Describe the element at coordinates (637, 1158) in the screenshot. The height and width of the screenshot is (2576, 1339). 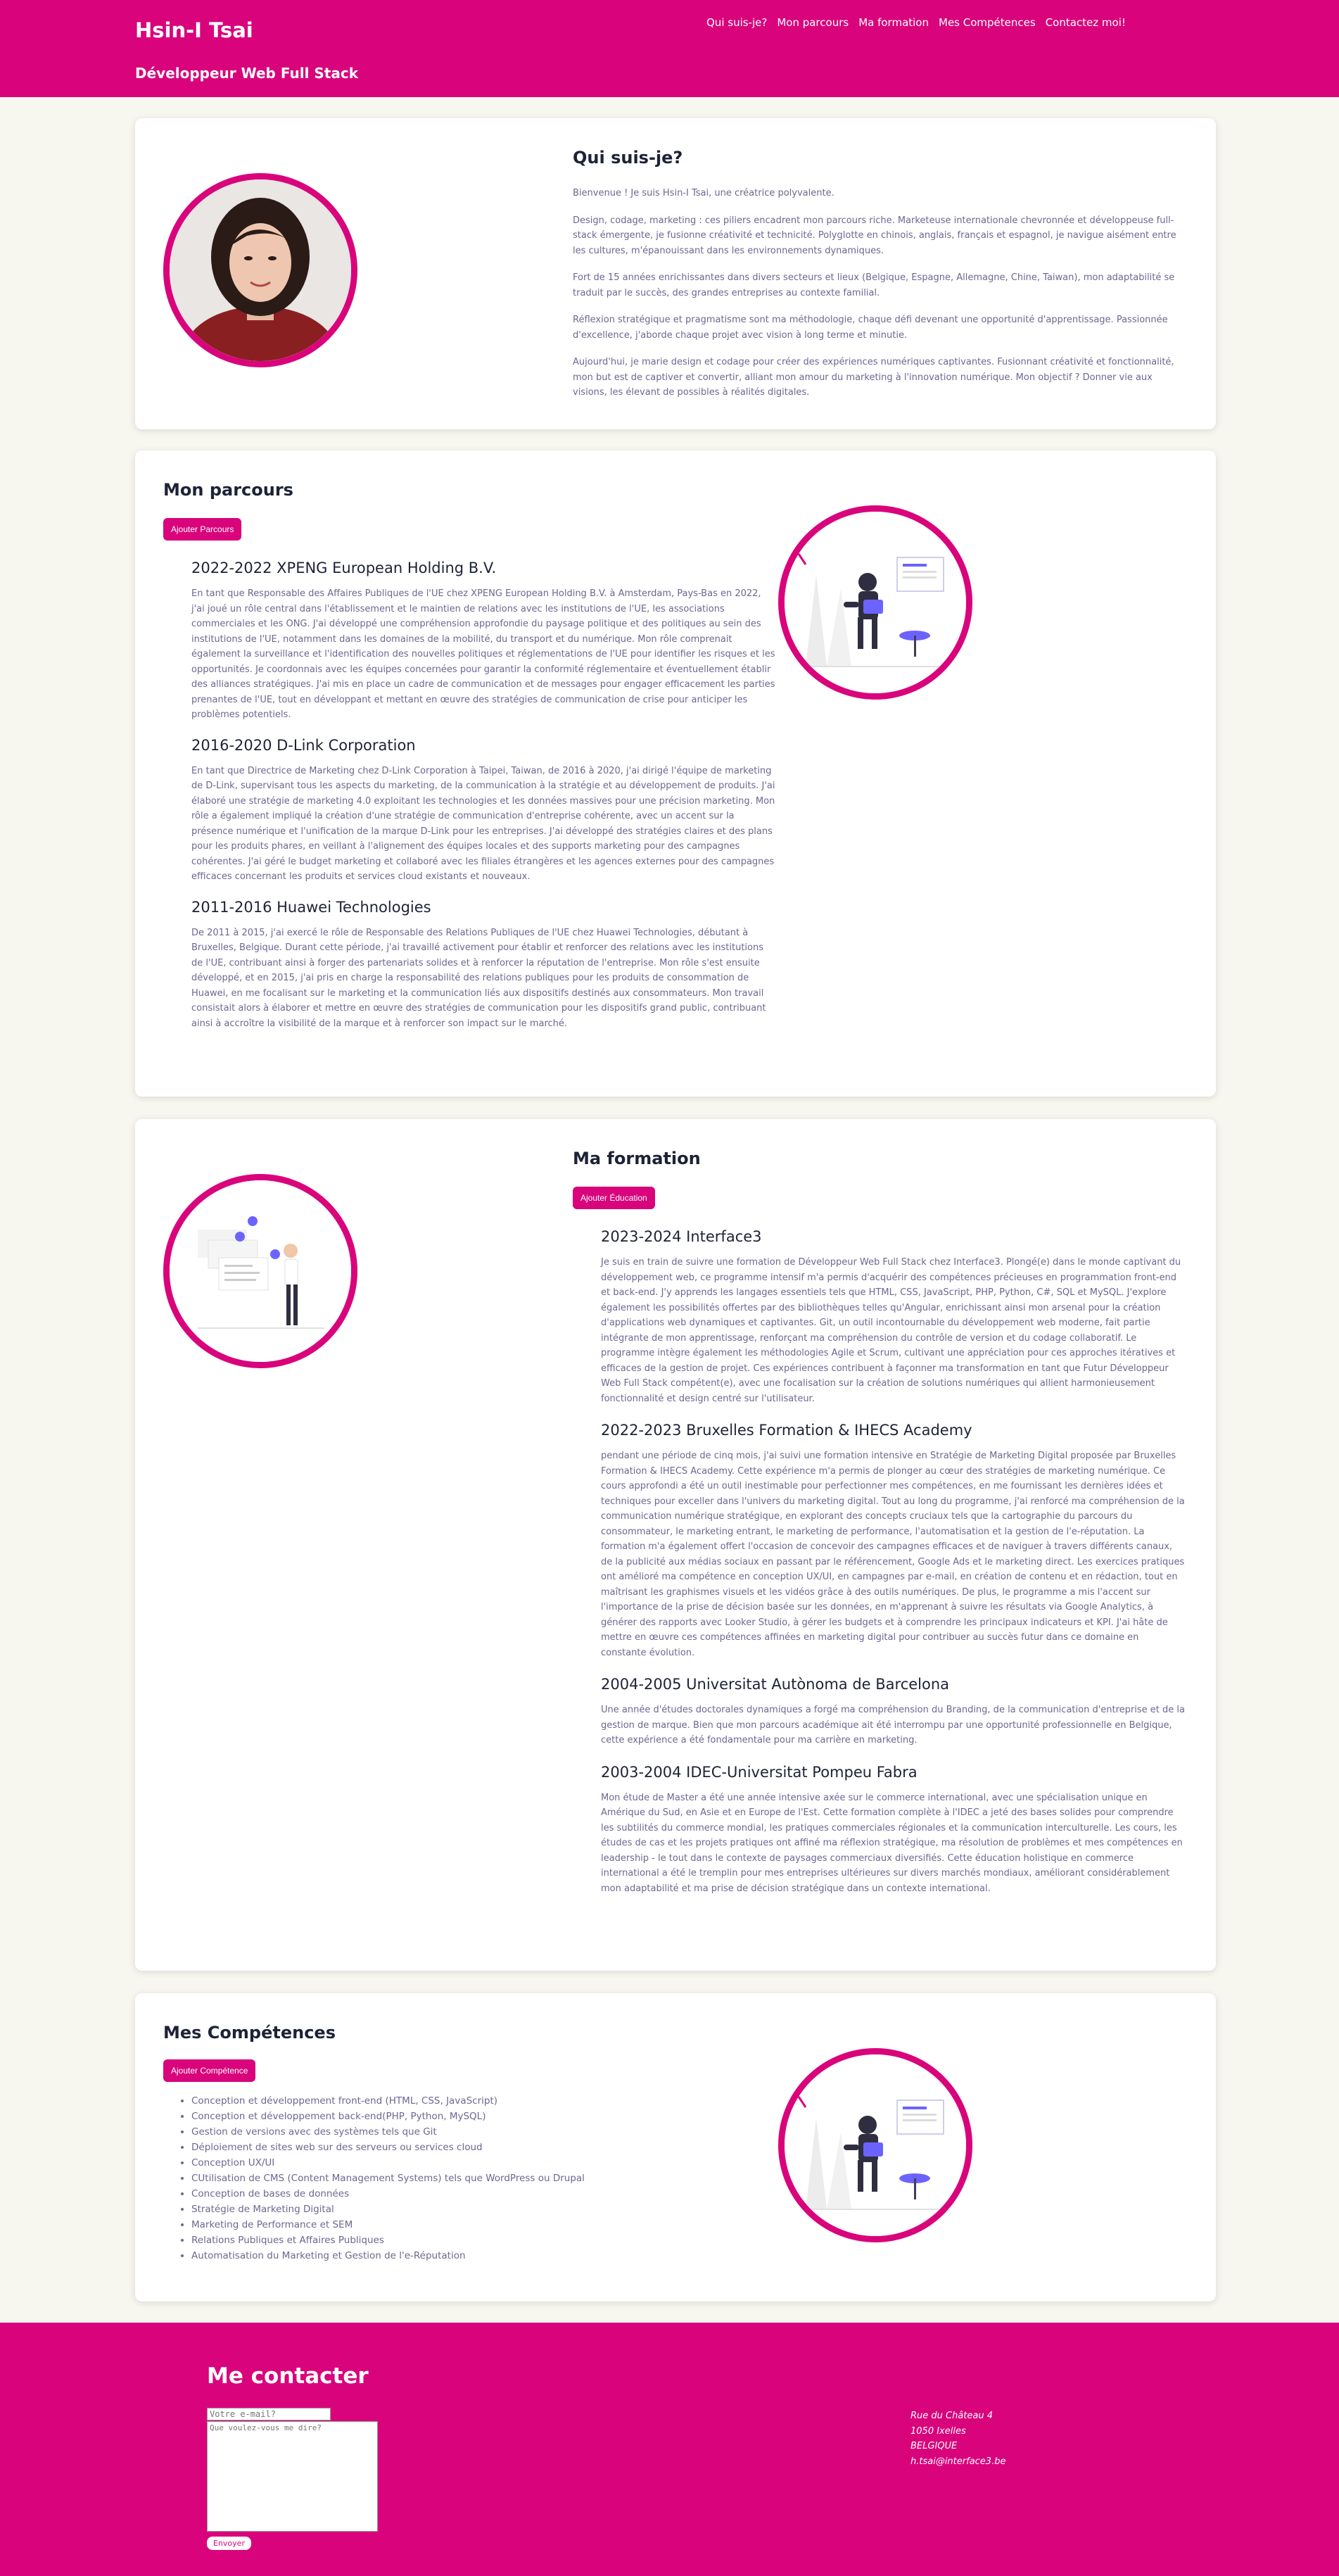
I see `formation-title: Ma formation` at that location.